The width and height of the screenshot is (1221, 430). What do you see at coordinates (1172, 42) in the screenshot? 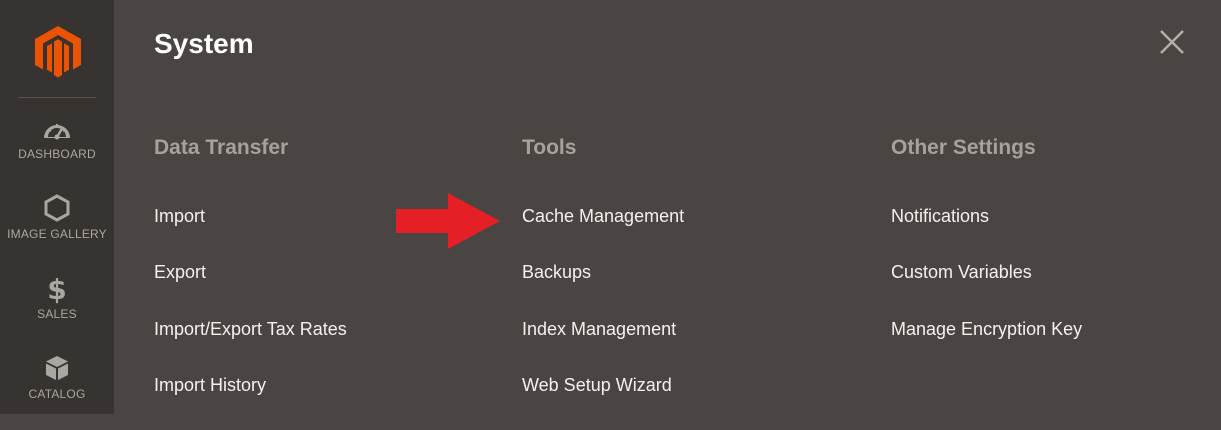
I see `close-icon` at bounding box center [1172, 42].